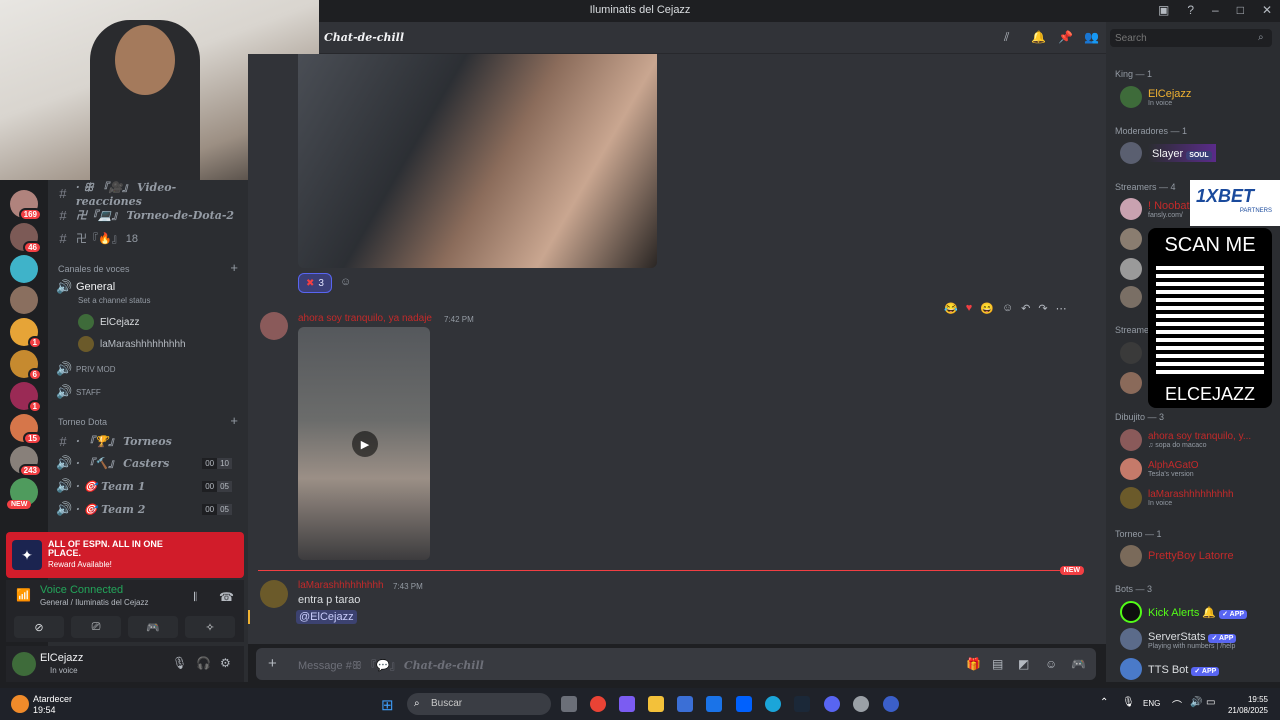 This screenshot has width=1280, height=720. I want to click on task-view-icon, so click(569, 704).